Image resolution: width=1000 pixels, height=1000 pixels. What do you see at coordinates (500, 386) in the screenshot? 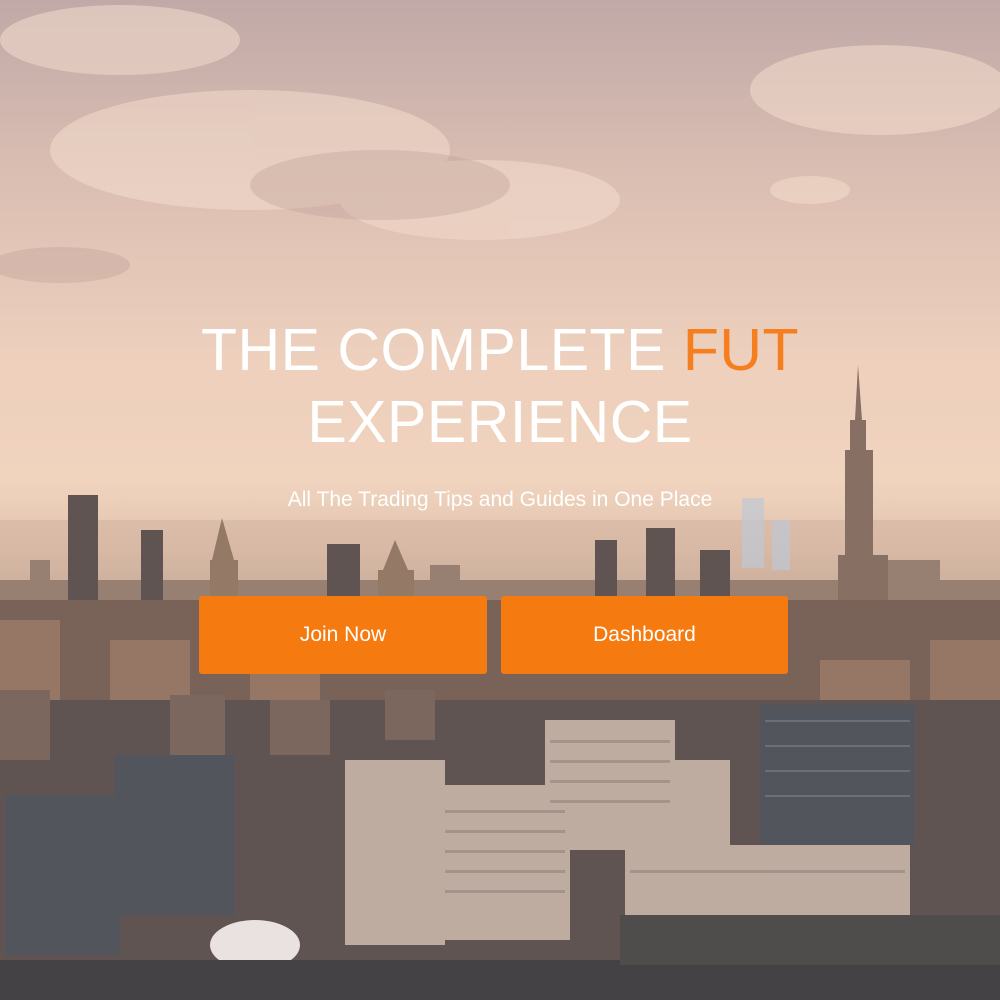
I see `hero-headline: THE COMPLETE FUT EXPERIENCE` at bounding box center [500, 386].